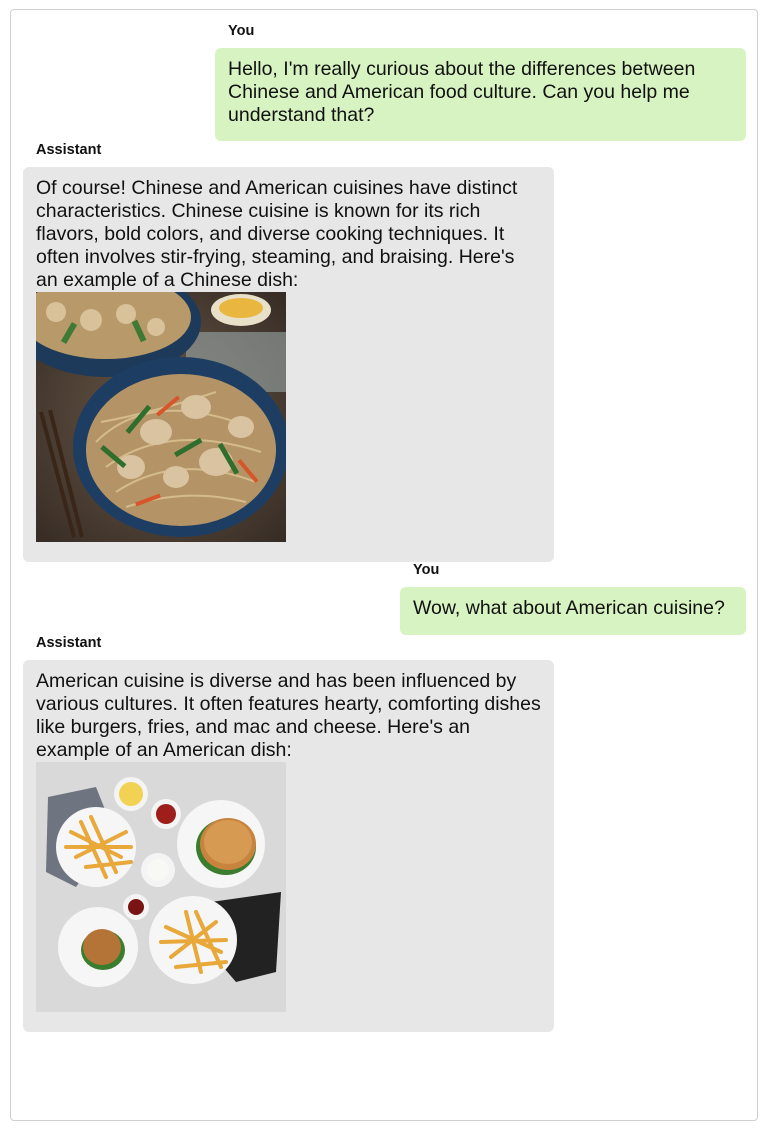 The height and width of the screenshot is (1132, 769). I want to click on chinese-noodle-stir-fry-image, so click(161, 417).